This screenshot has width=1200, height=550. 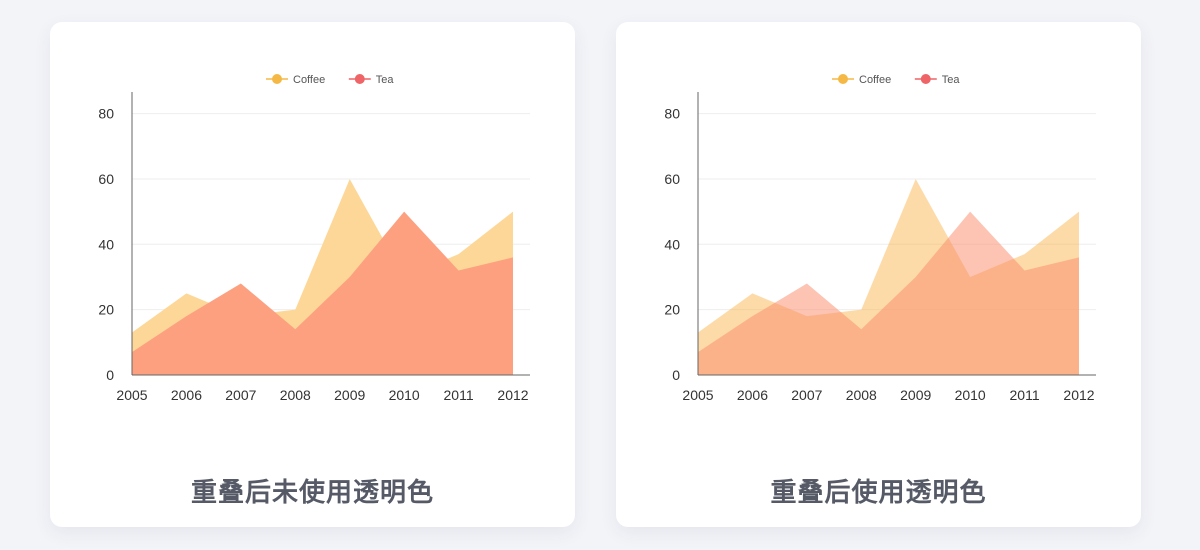 What do you see at coordinates (878, 493) in the screenshot?
I see `chart-caption-right: 重叠后使用透明色` at bounding box center [878, 493].